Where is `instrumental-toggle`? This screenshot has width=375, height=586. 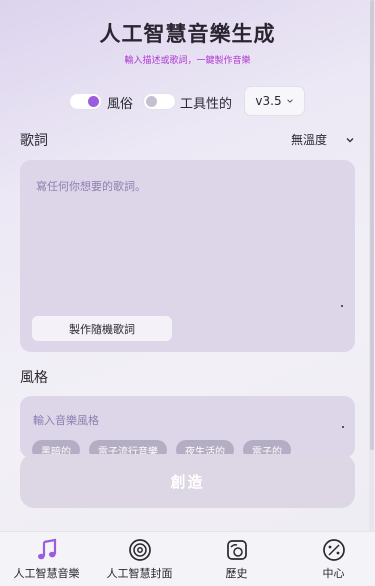
instrumental-toggle is located at coordinates (159, 101).